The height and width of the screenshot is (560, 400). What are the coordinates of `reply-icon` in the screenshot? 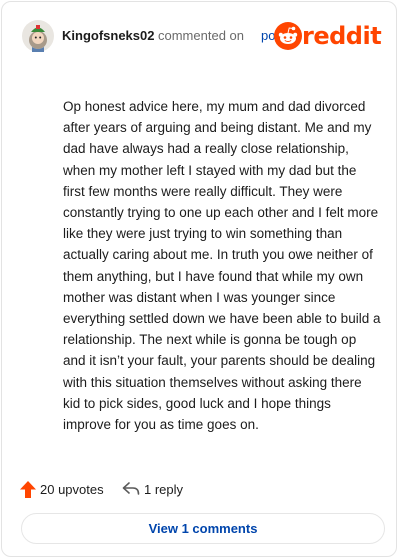 It's located at (131, 489).